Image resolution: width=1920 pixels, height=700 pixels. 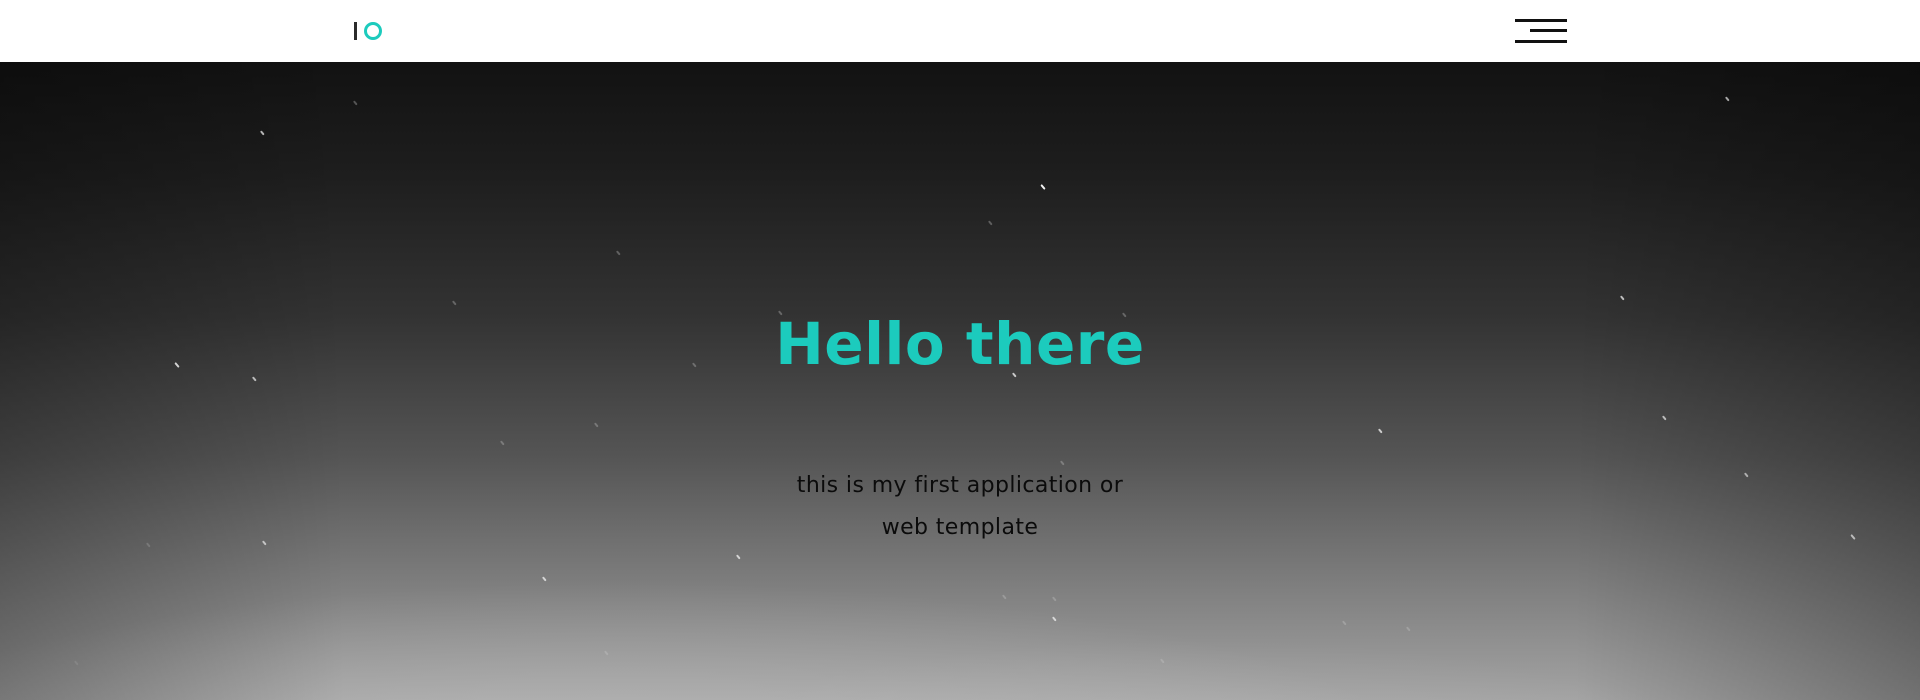 What do you see at coordinates (1541, 20) in the screenshot?
I see `menu-line-top` at bounding box center [1541, 20].